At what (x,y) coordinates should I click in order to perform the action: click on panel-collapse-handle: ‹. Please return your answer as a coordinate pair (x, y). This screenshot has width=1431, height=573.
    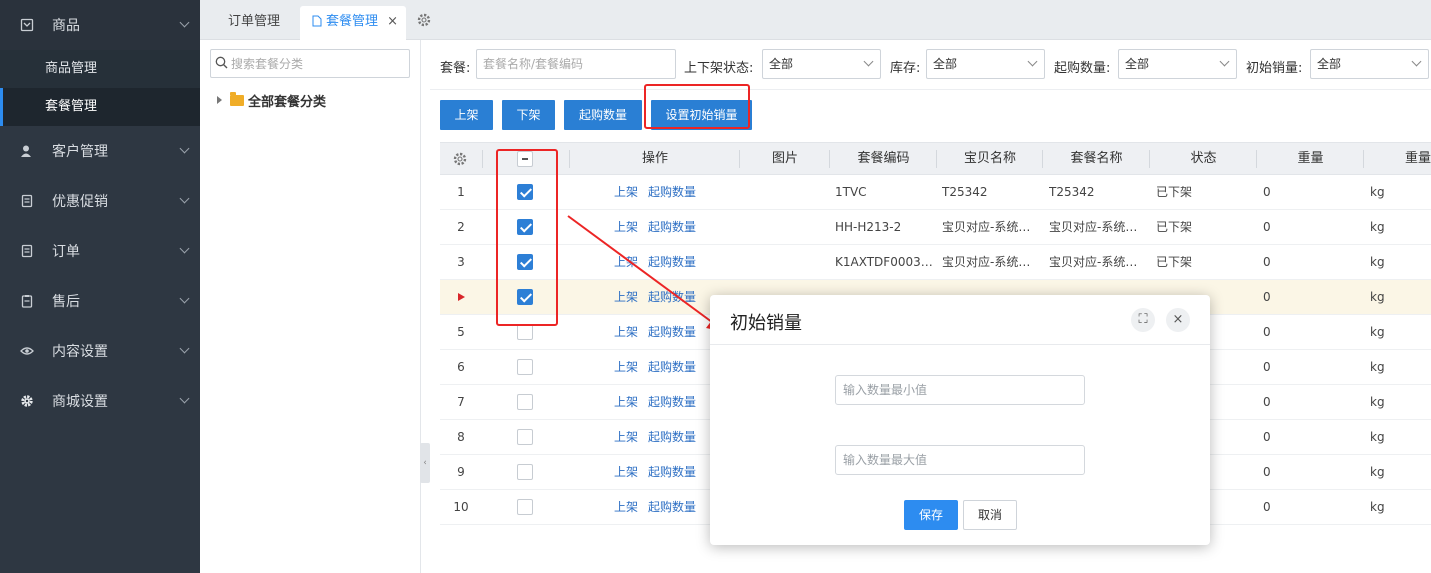
    Looking at the image, I should click on (425, 463).